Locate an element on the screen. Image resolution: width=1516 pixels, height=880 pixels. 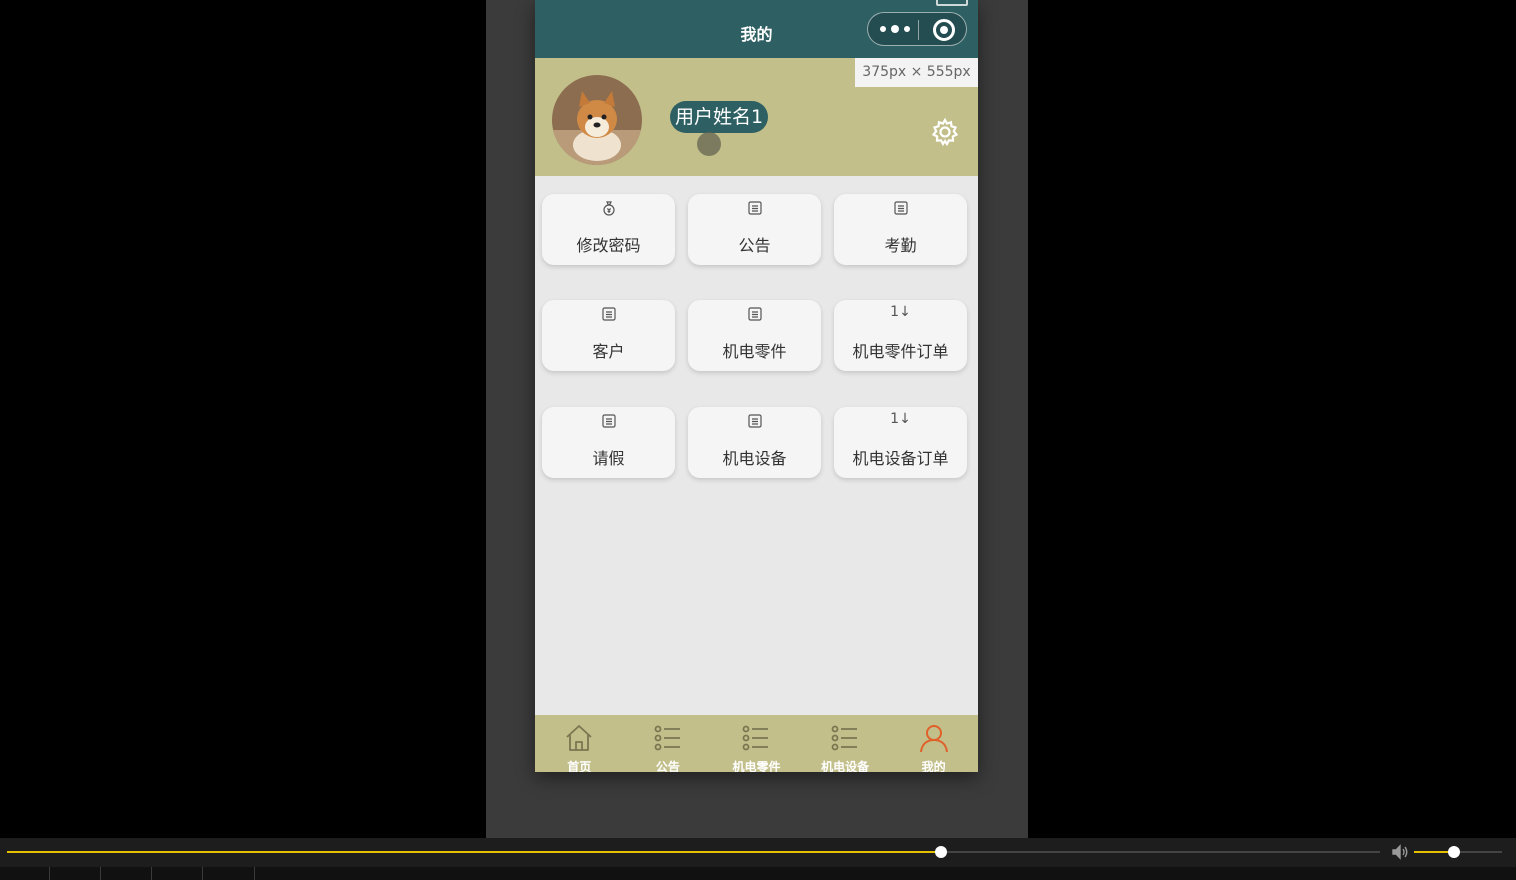
close-target-icon is located at coordinates (944, 30).